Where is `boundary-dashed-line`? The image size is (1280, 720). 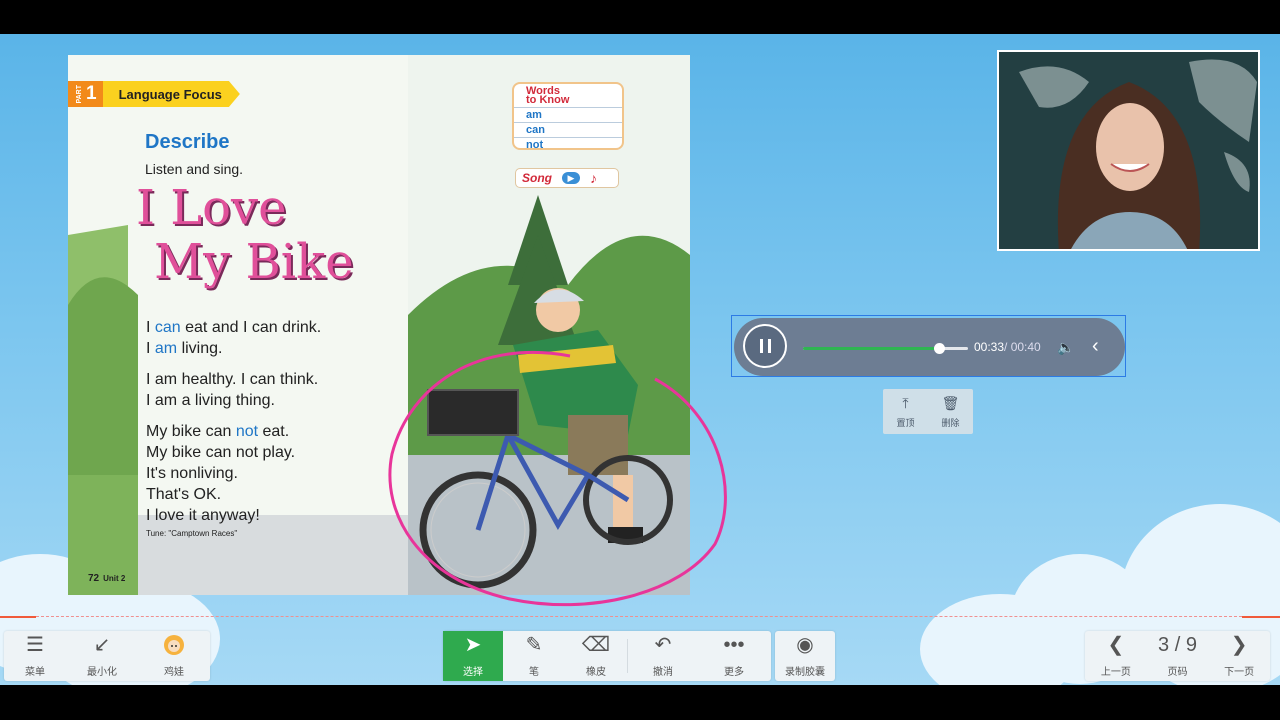 boundary-dashed-line is located at coordinates (639, 616).